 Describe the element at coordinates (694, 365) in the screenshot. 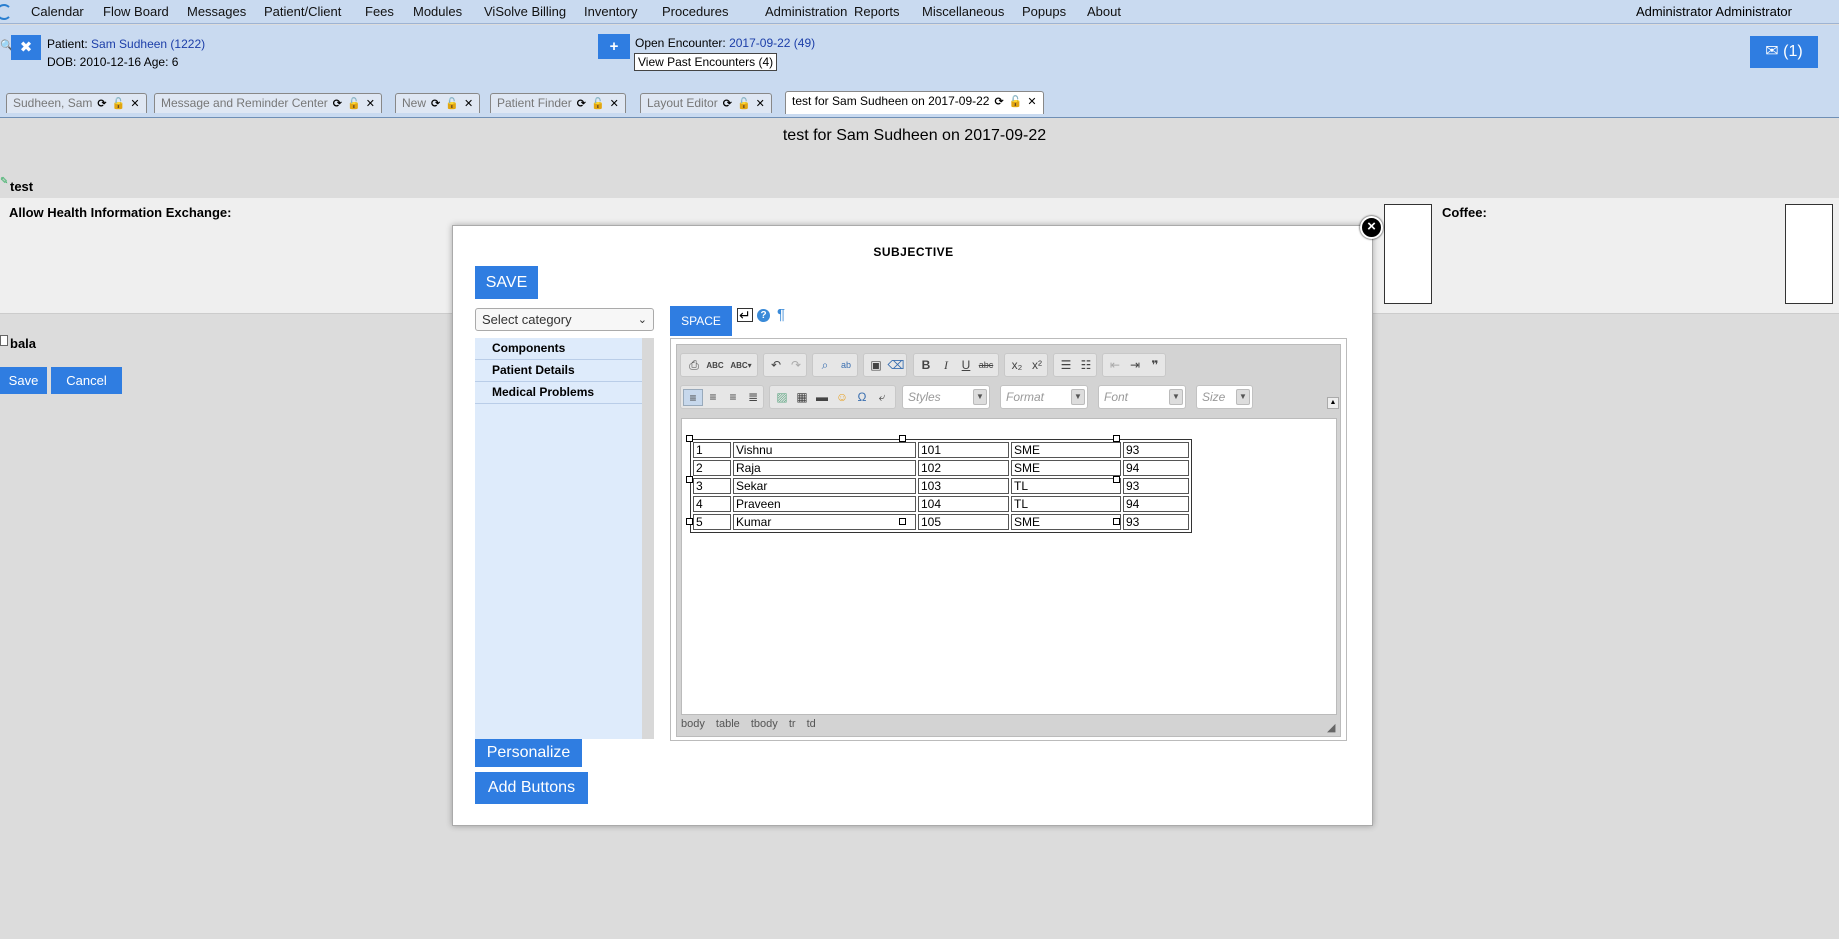

I see `print-icon: ⎙` at that location.